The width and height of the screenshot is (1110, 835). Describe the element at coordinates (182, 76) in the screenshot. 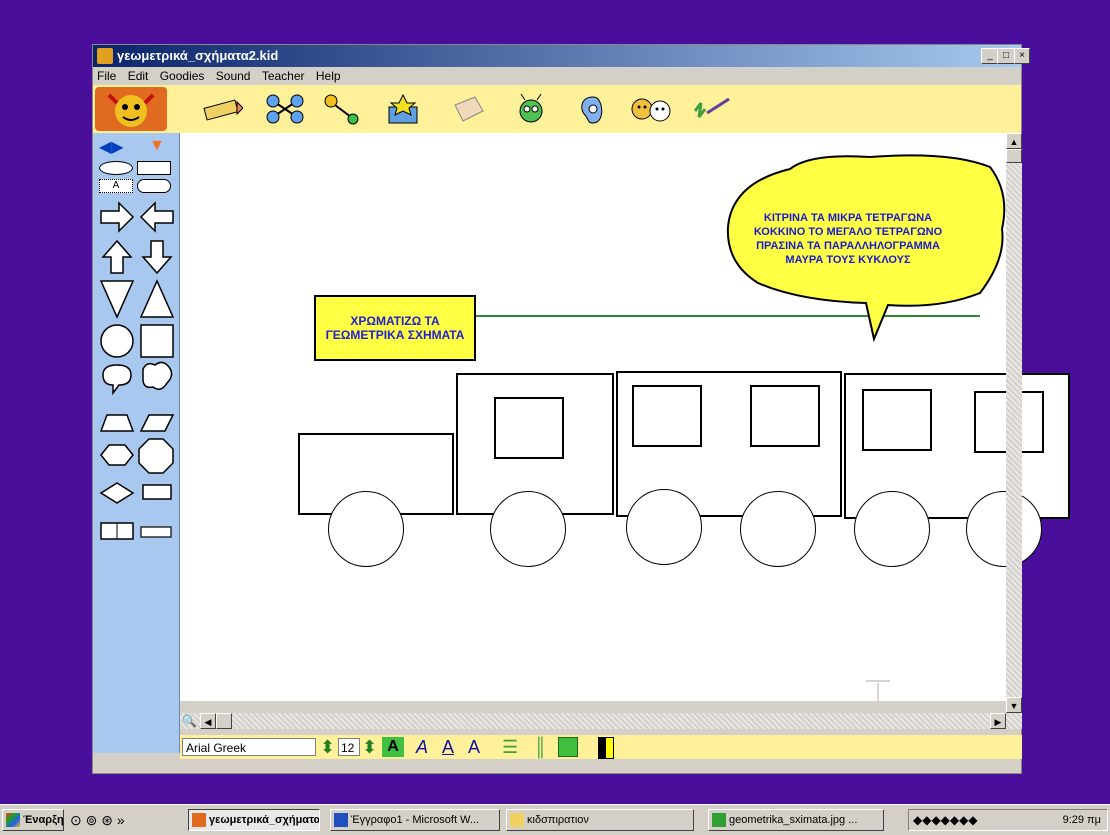

I see `menu-goodies: Goodies` at that location.